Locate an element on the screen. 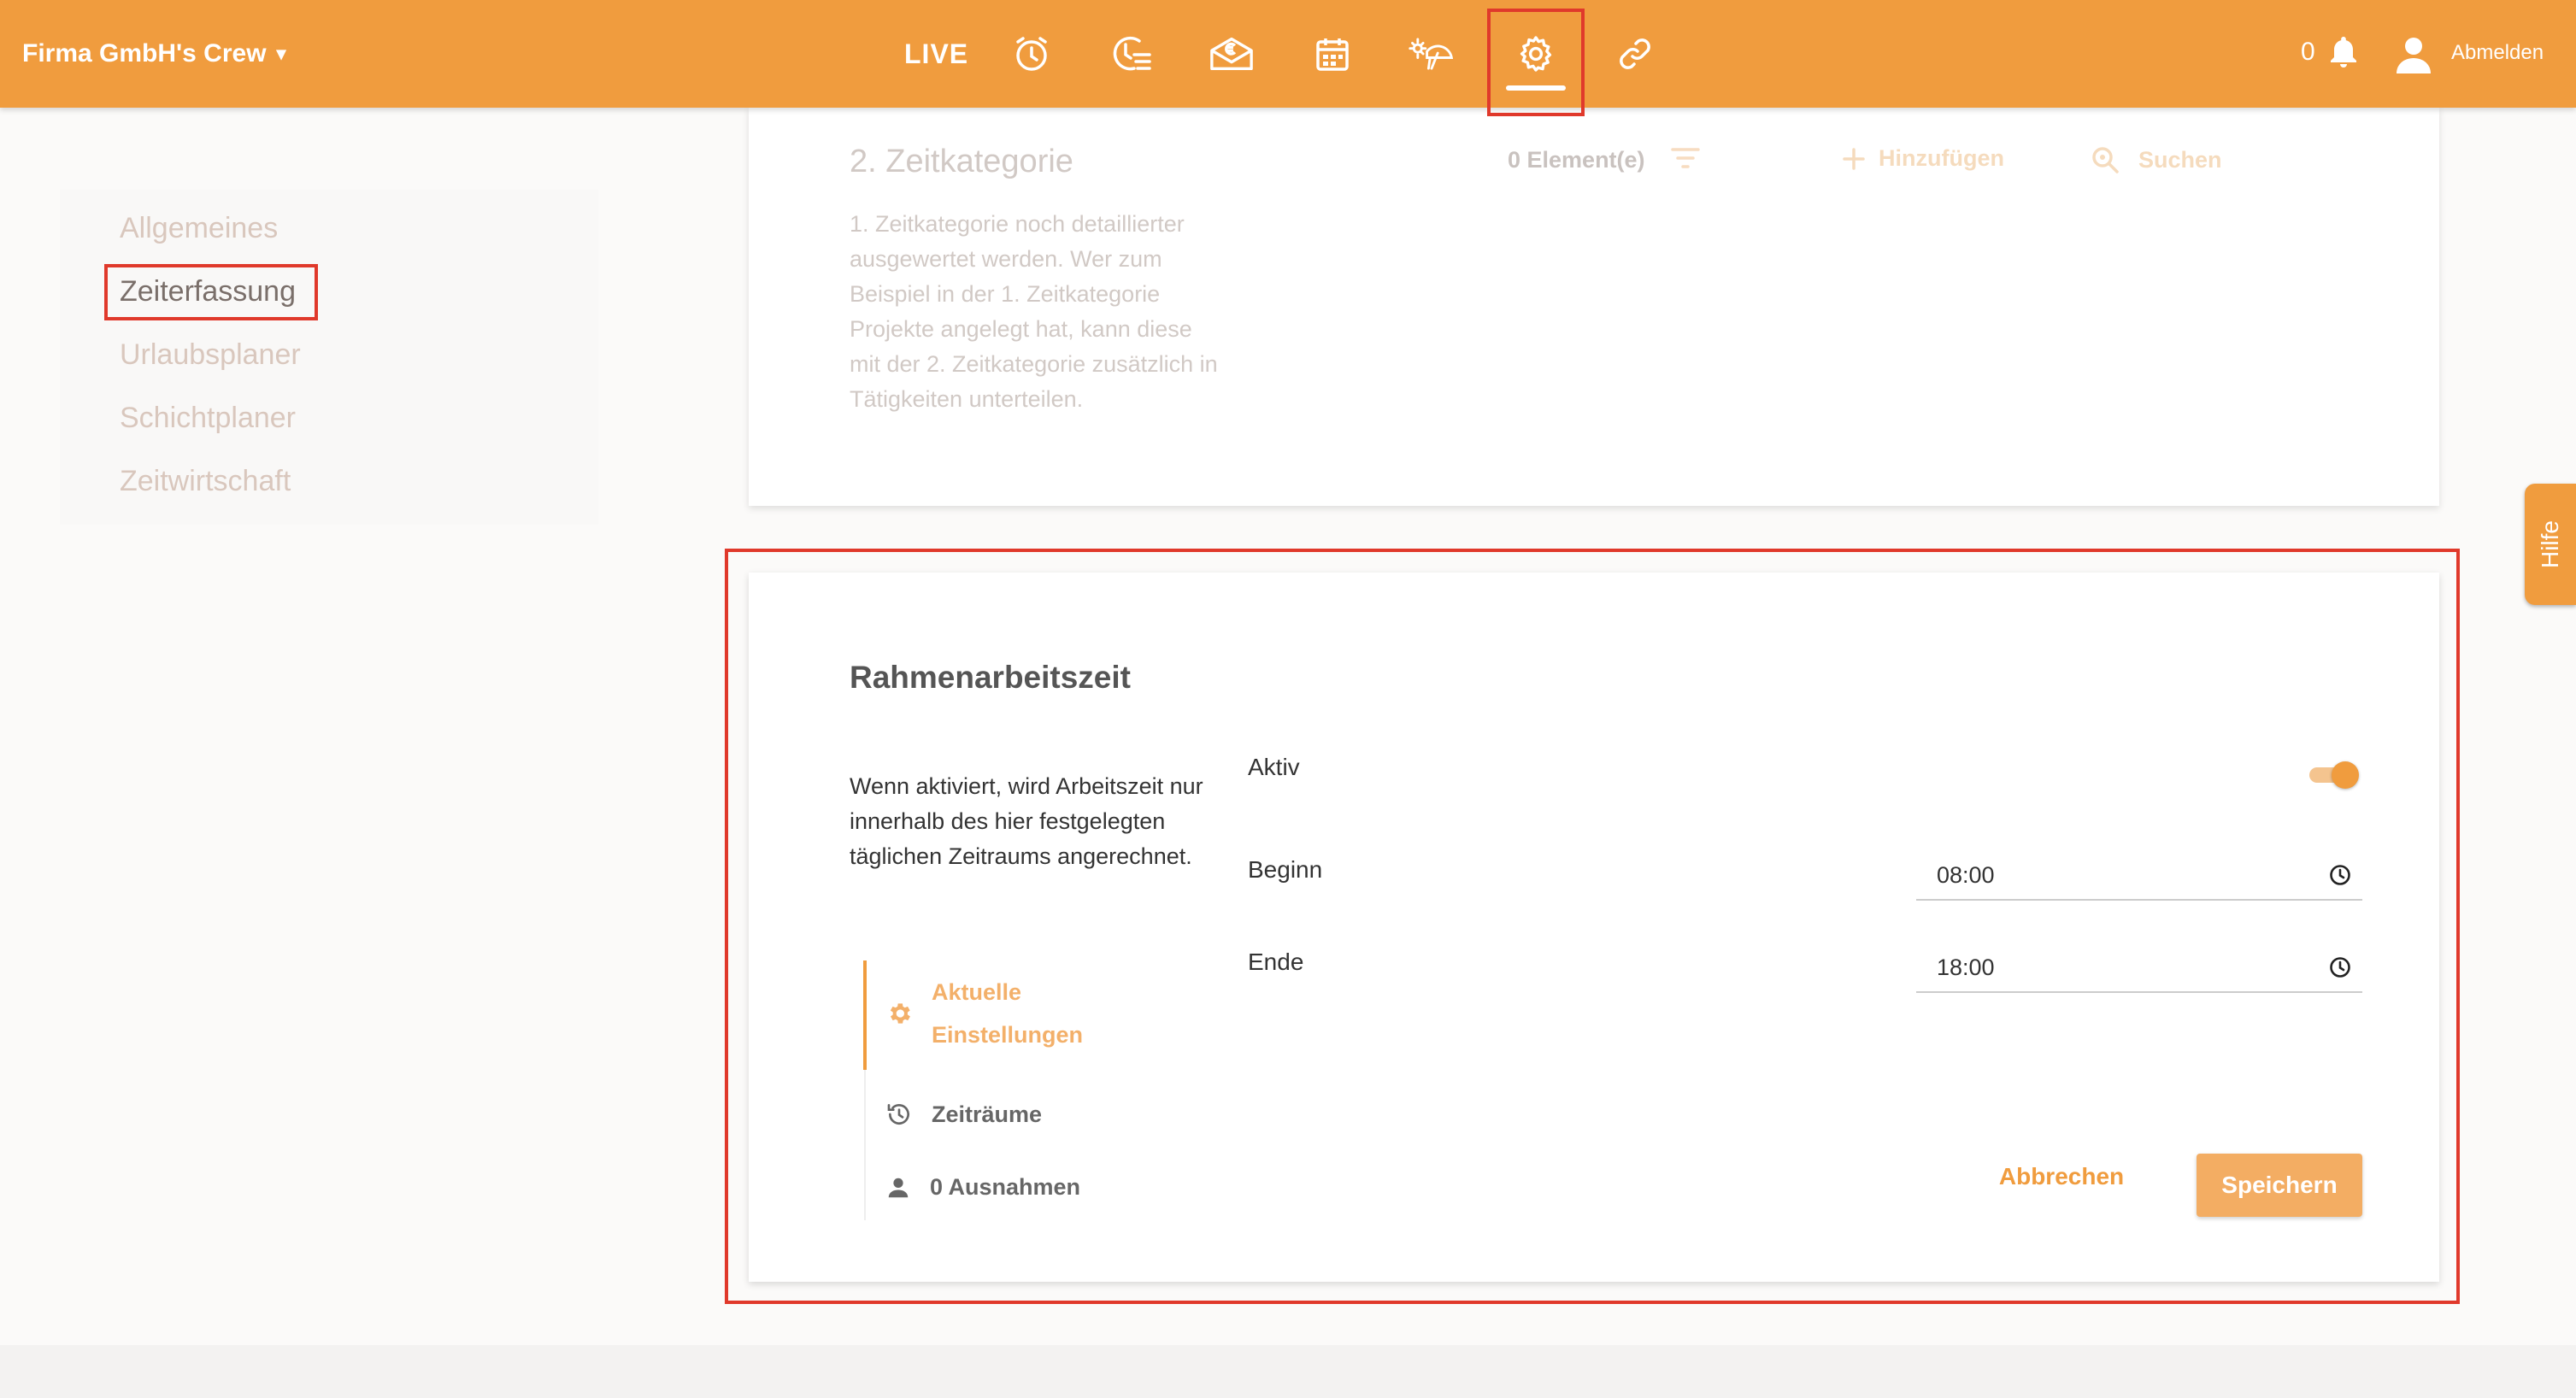 Image resolution: width=2576 pixels, height=1398 pixels. nav-live: LIVE is located at coordinates (936, 53).